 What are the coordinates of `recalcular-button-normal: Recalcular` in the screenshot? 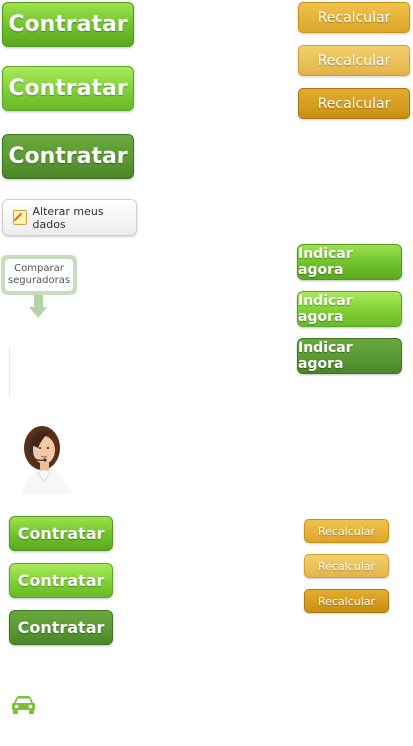 It's located at (354, 17).